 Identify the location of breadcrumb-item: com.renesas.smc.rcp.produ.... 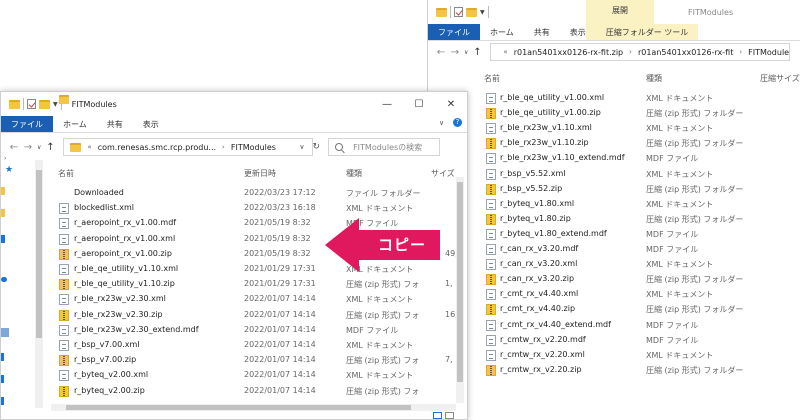
(157, 147).